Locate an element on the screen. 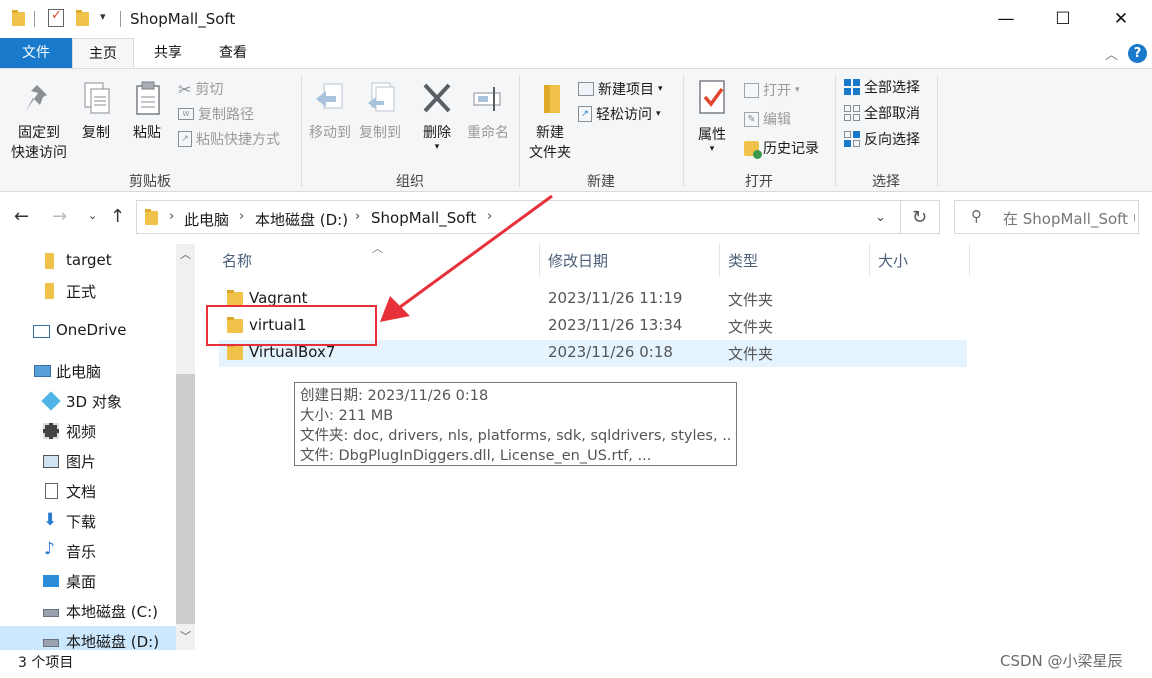 Image resolution: width=1152 pixels, height=678 pixels. watermark: CSDN @小梁星辰 is located at coordinates (1061, 661).